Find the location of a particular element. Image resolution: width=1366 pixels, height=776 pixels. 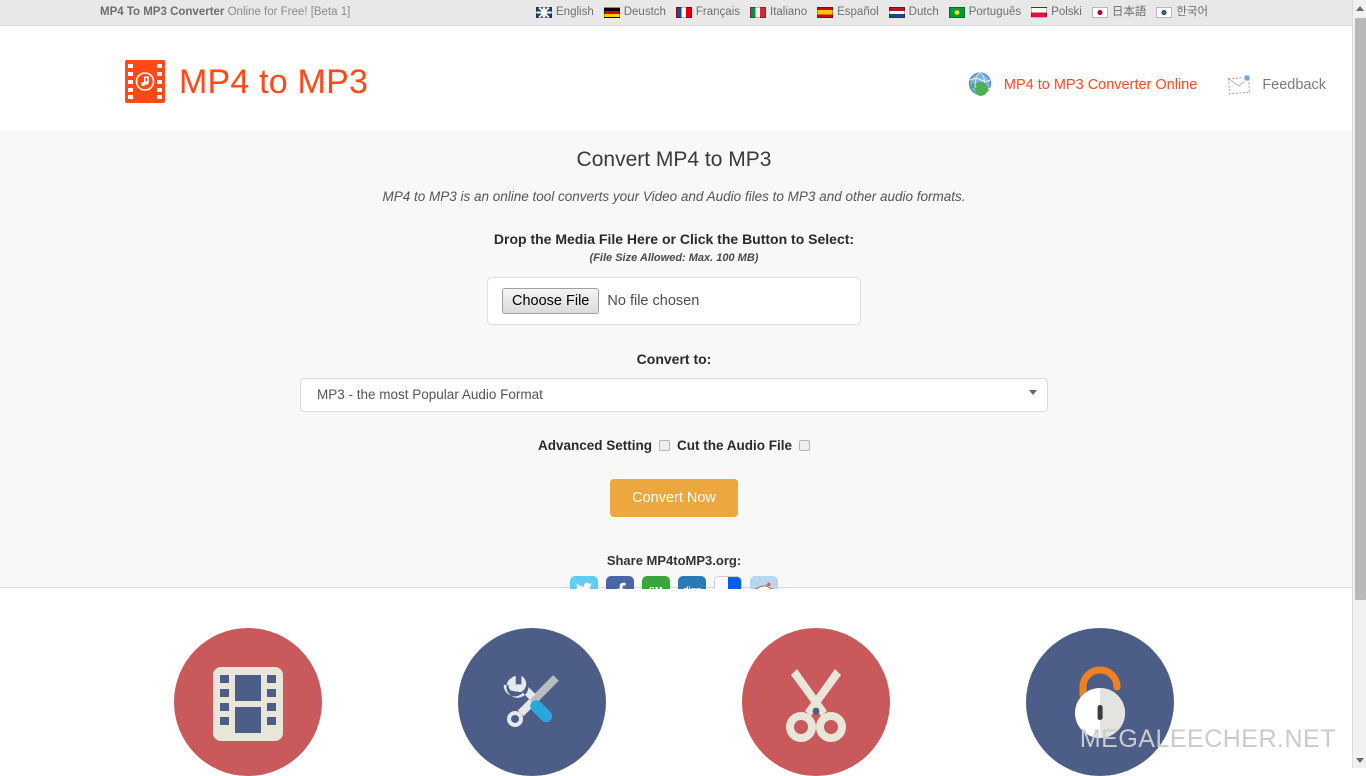

watermark: MEGALEECHER.NET is located at coordinates (1207, 739).